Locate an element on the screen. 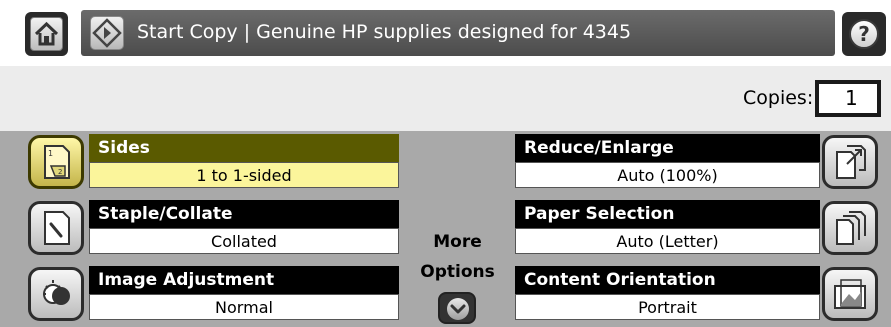  chevron-down-icon is located at coordinates (458, 309).